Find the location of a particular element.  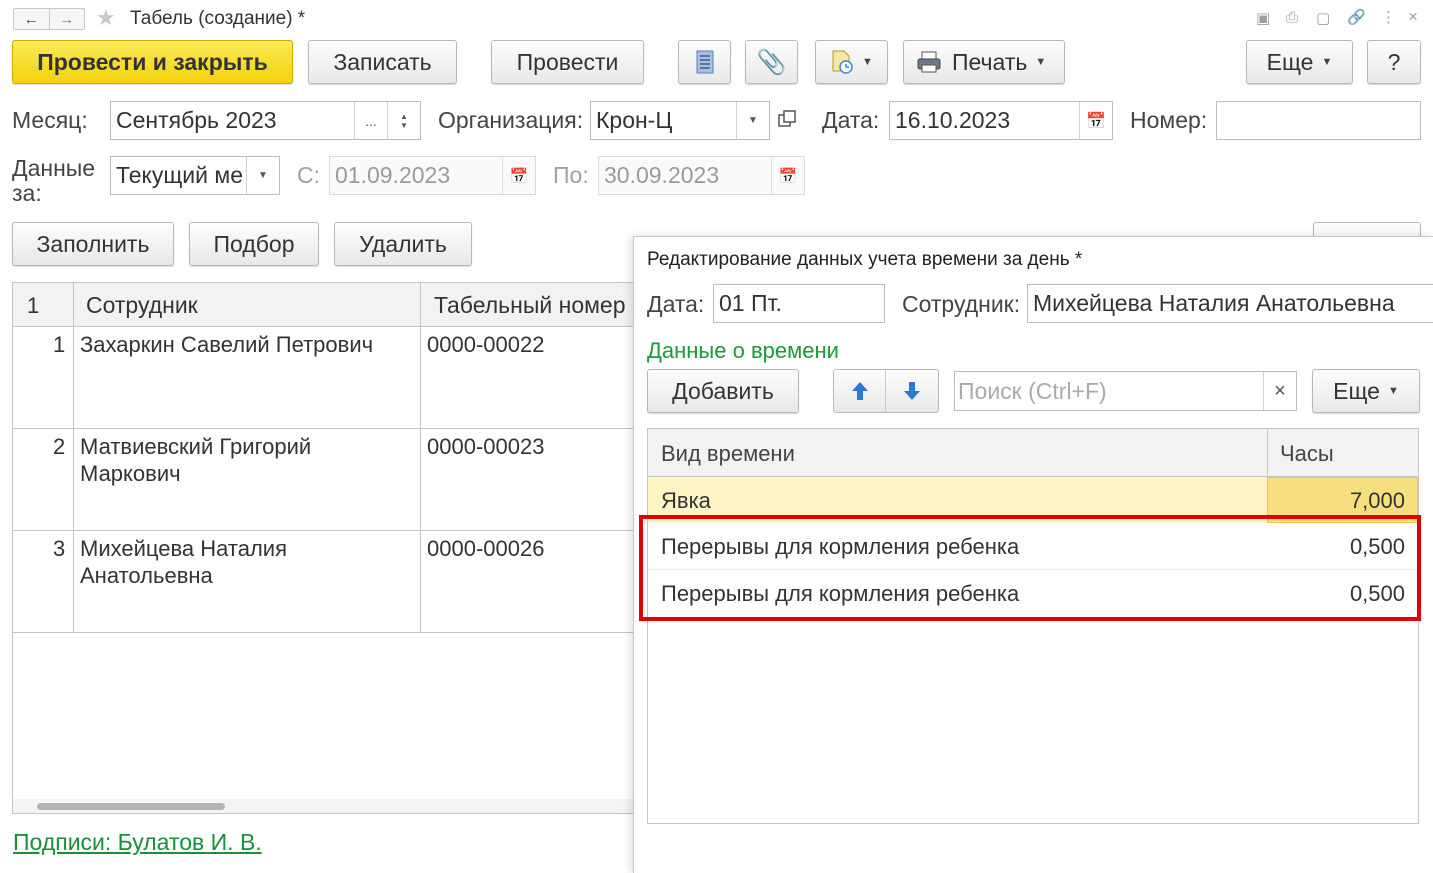

post-and-close-button: Провести и закрыть is located at coordinates (152, 62).